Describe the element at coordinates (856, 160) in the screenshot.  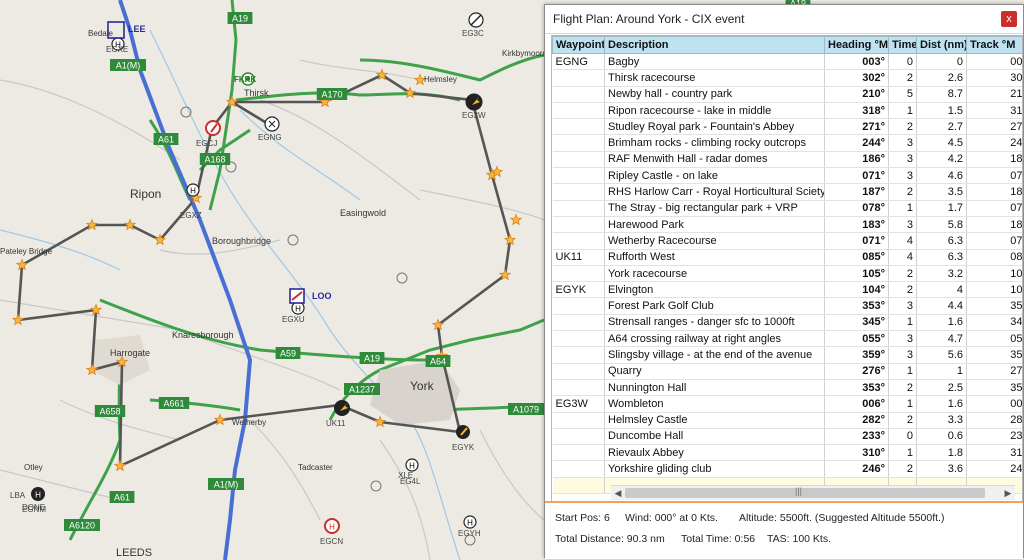
I see `heading-cell: 186°` at that location.